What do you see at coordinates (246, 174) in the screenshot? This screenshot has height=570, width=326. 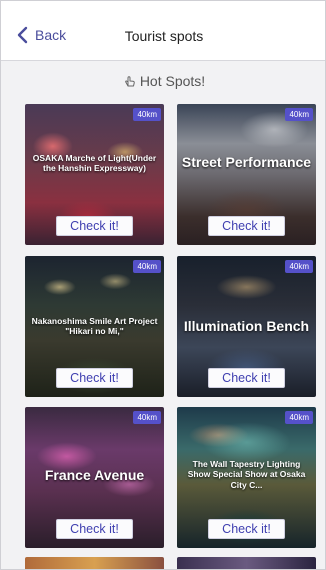 I see `spot-card: 40km Street Performance Check it!` at bounding box center [246, 174].